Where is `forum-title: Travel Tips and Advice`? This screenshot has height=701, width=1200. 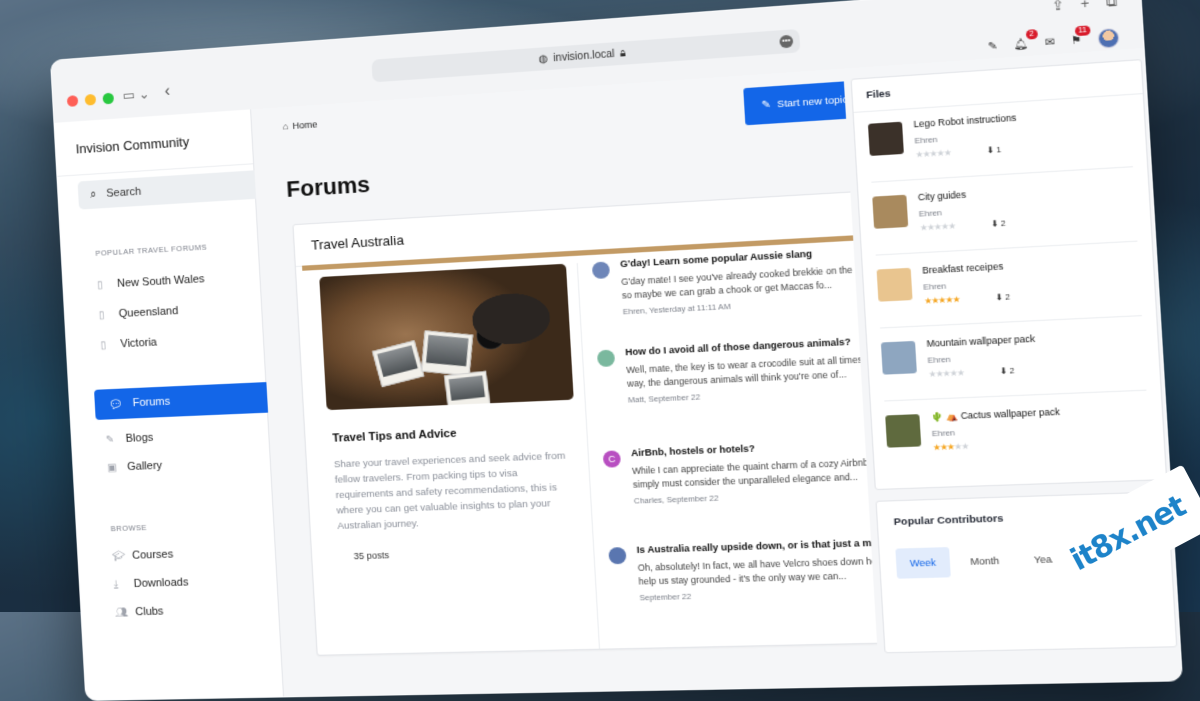 forum-title: Travel Tips and Advice is located at coordinates (394, 435).